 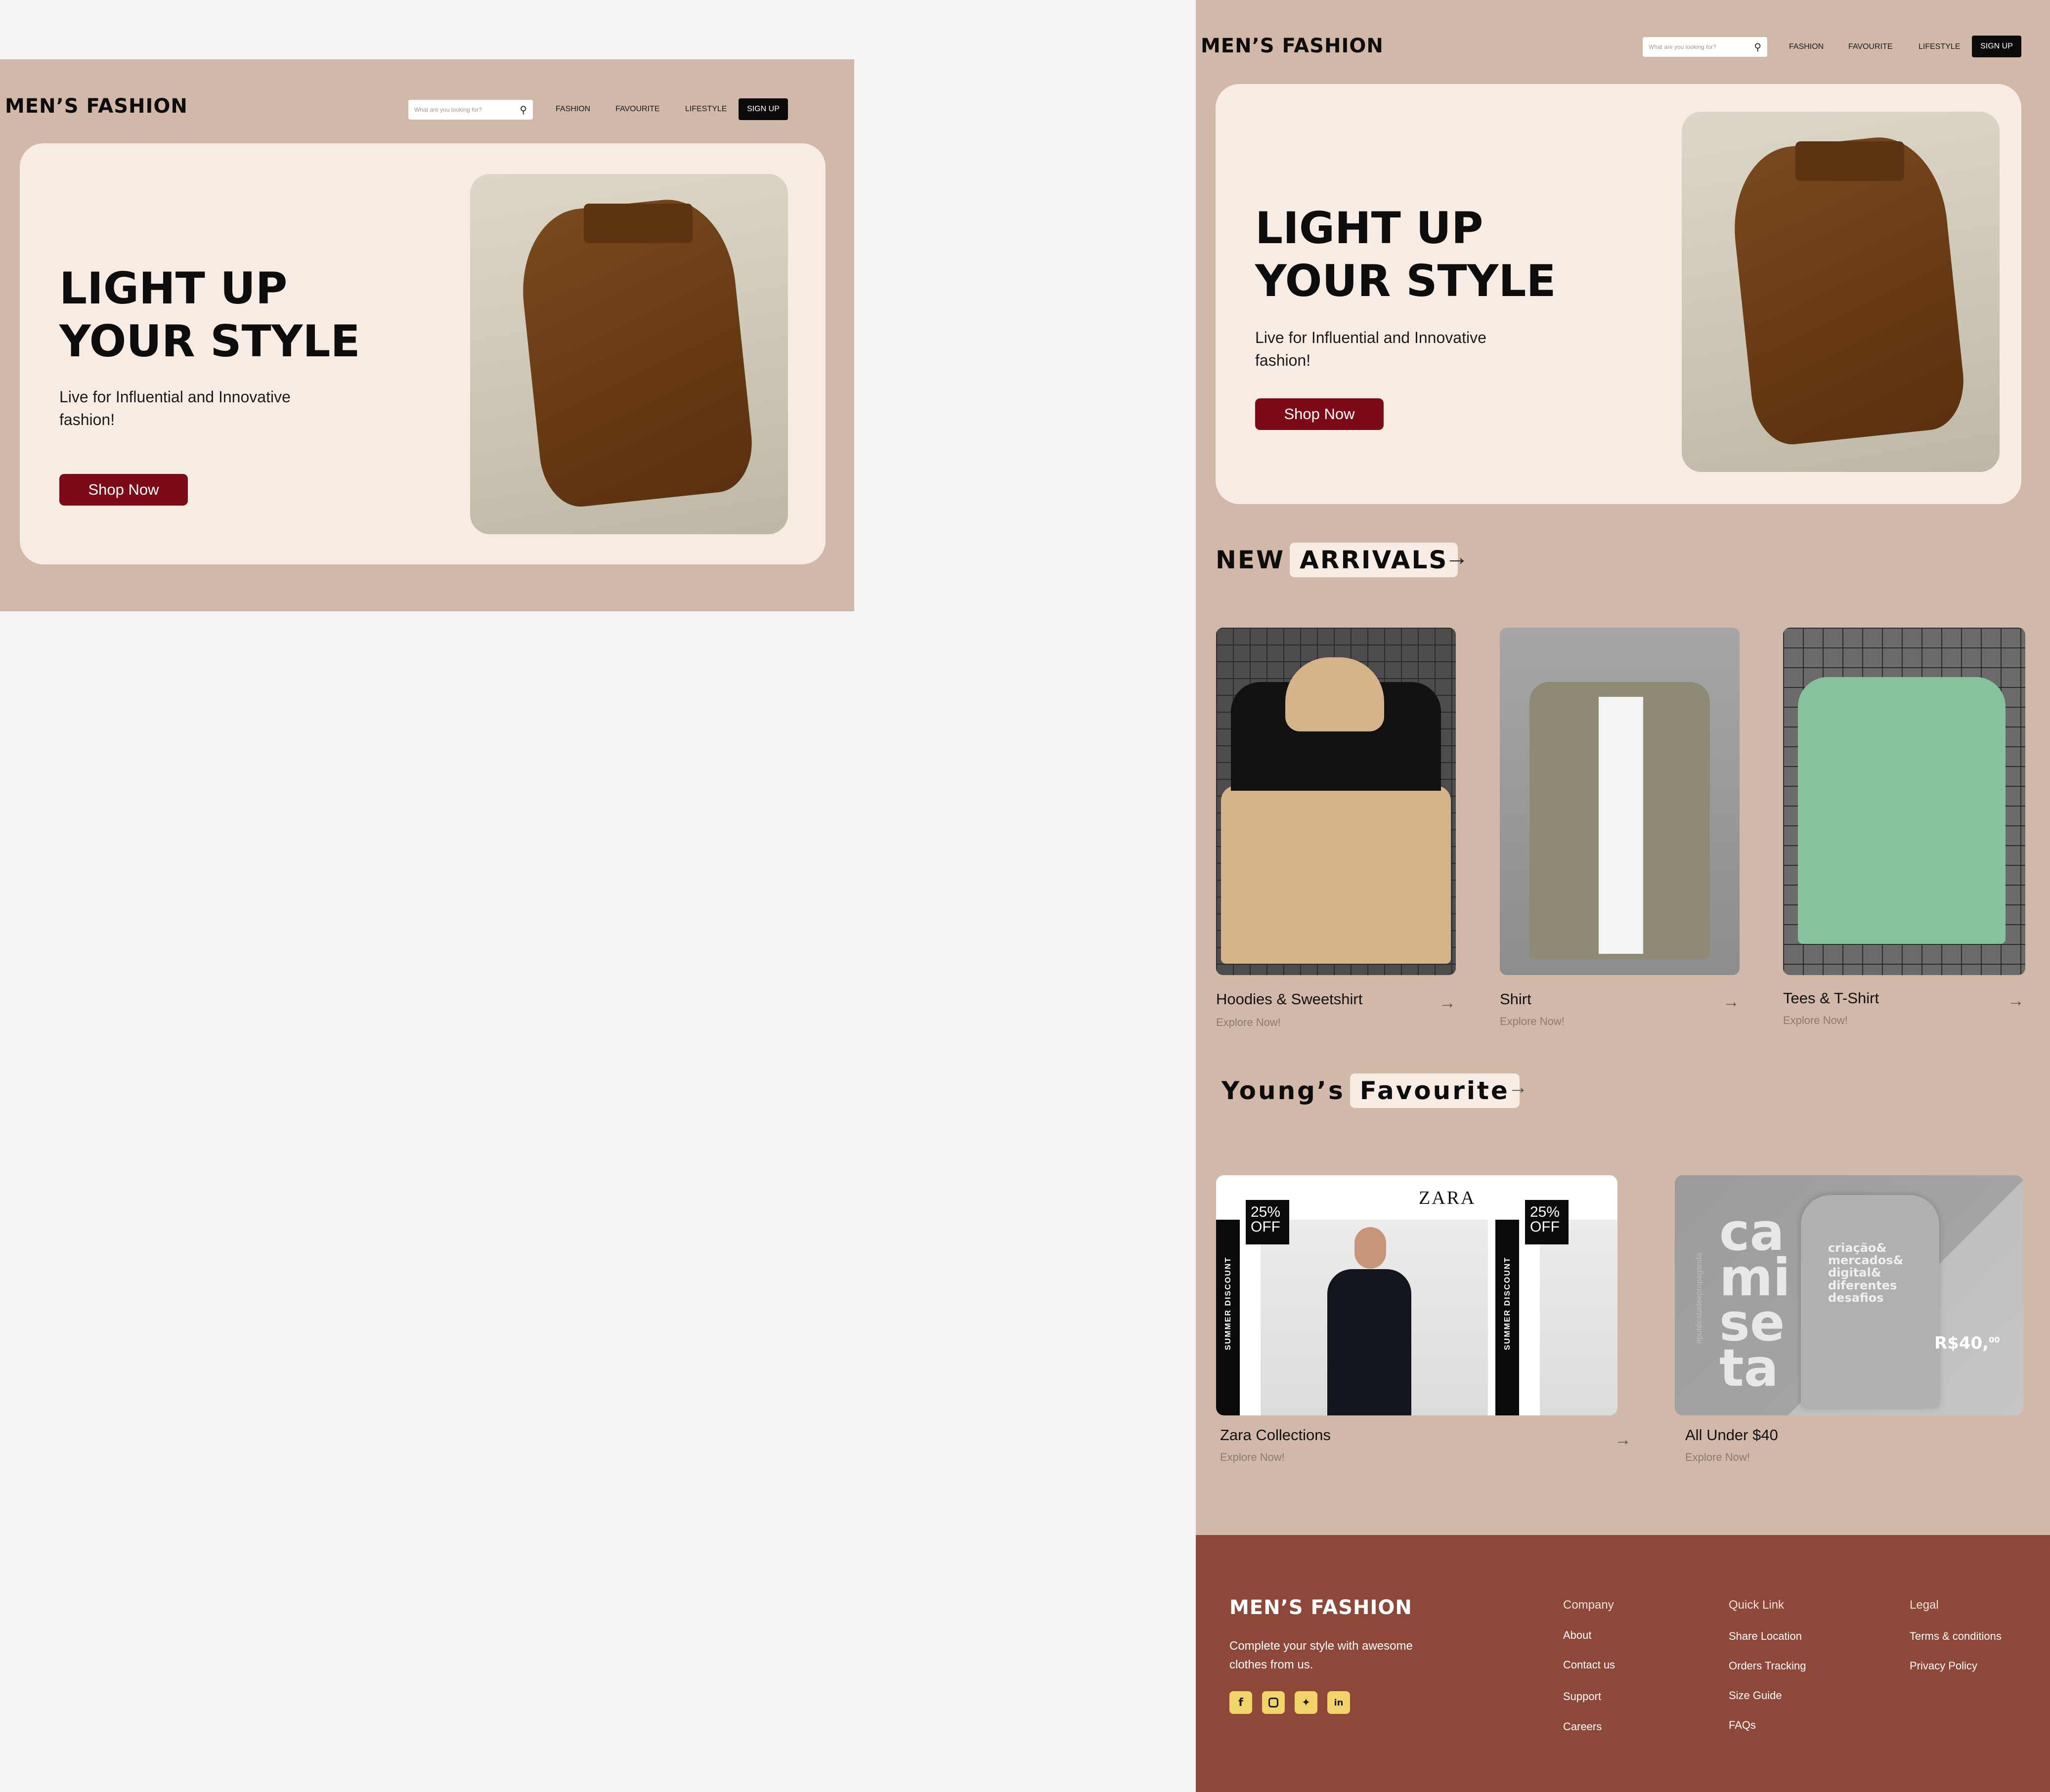 What do you see at coordinates (1767, 1666) in the screenshot?
I see `footer-link-orders-tracking: Orders Tracking` at bounding box center [1767, 1666].